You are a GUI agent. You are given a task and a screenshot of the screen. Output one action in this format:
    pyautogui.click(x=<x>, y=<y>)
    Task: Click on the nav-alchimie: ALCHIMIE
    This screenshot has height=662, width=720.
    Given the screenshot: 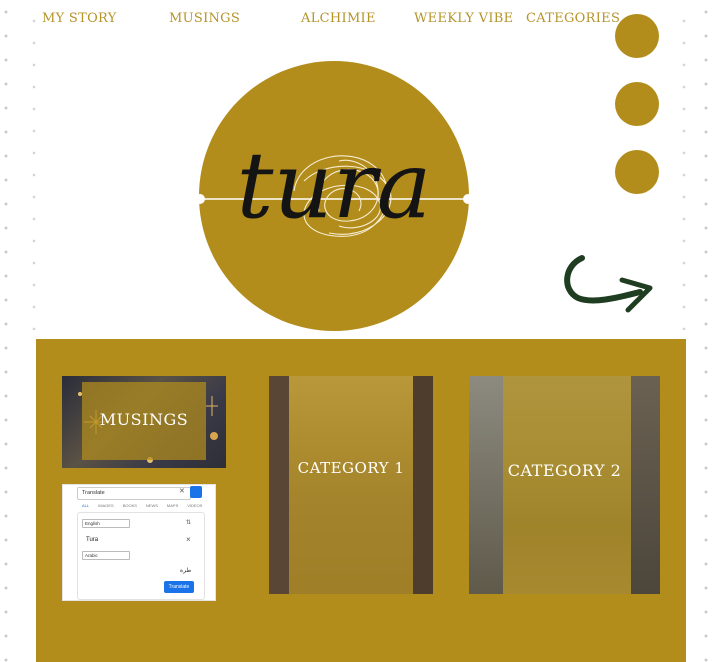 What is the action you would take?
    pyautogui.click(x=338, y=18)
    